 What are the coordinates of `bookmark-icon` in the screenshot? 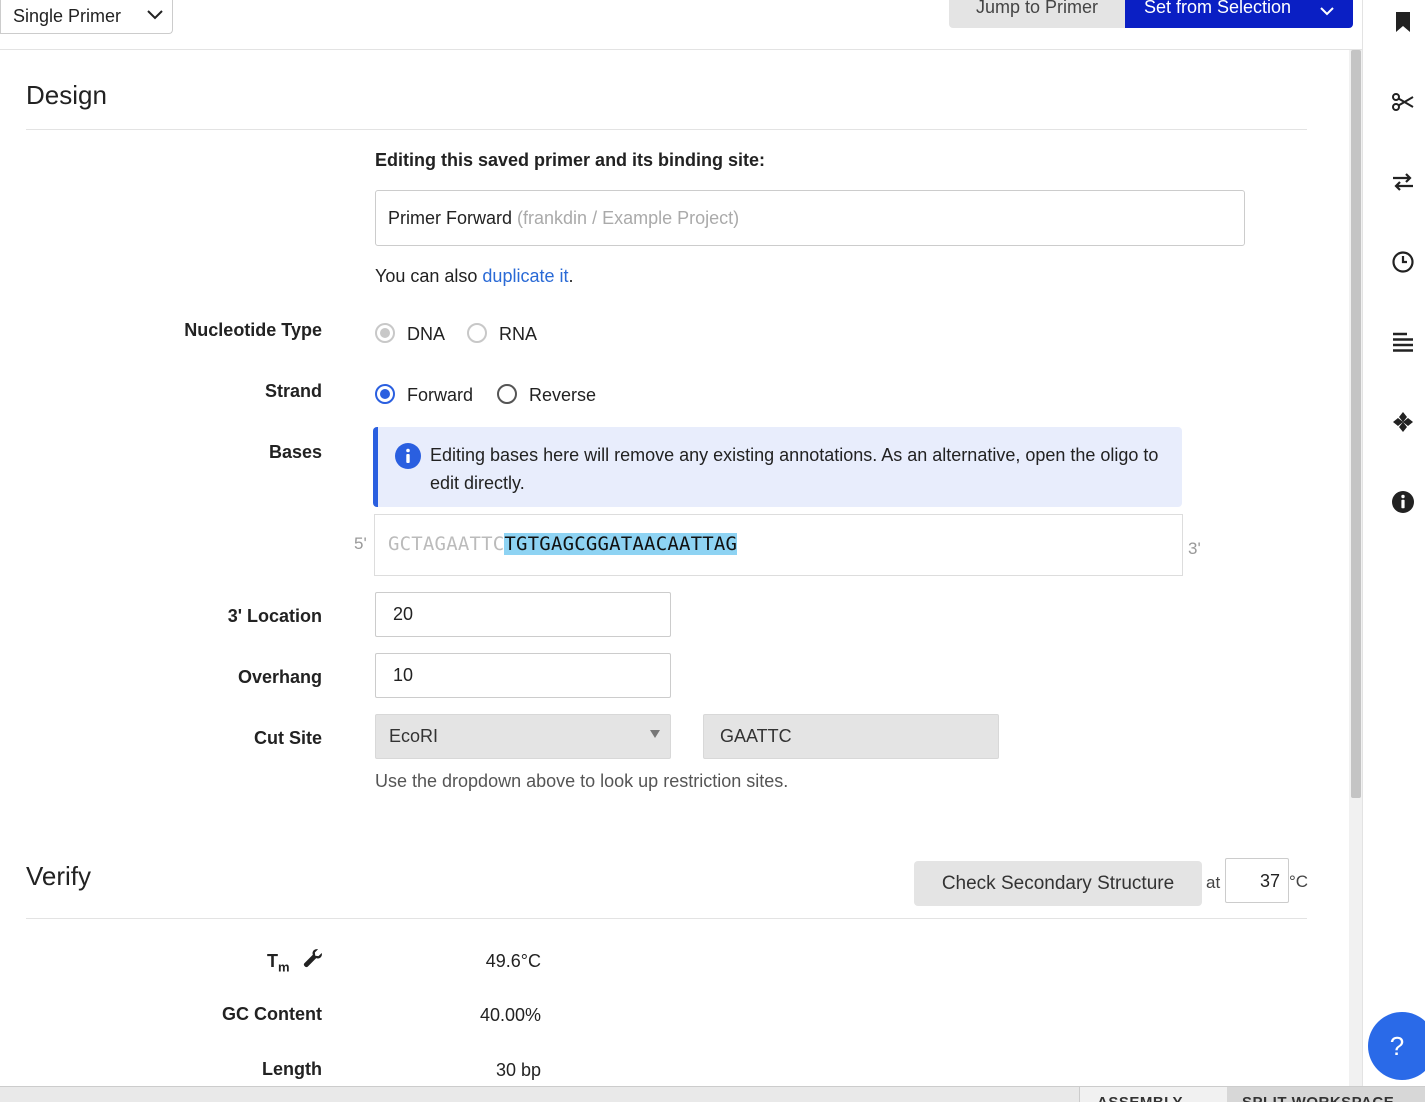 It's located at (1403, 22).